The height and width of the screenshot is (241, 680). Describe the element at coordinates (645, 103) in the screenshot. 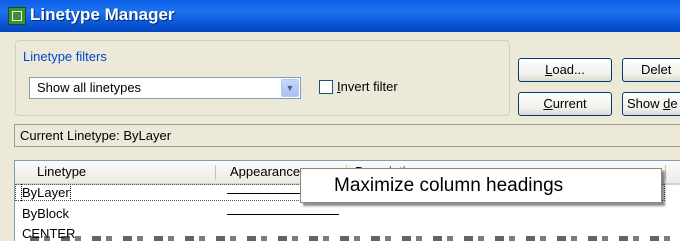

I see `show-details-text: Show` at that location.